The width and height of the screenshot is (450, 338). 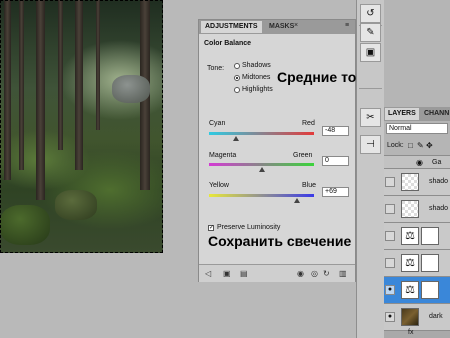 I want to click on layer-row: ● dark, so click(x=417, y=317).